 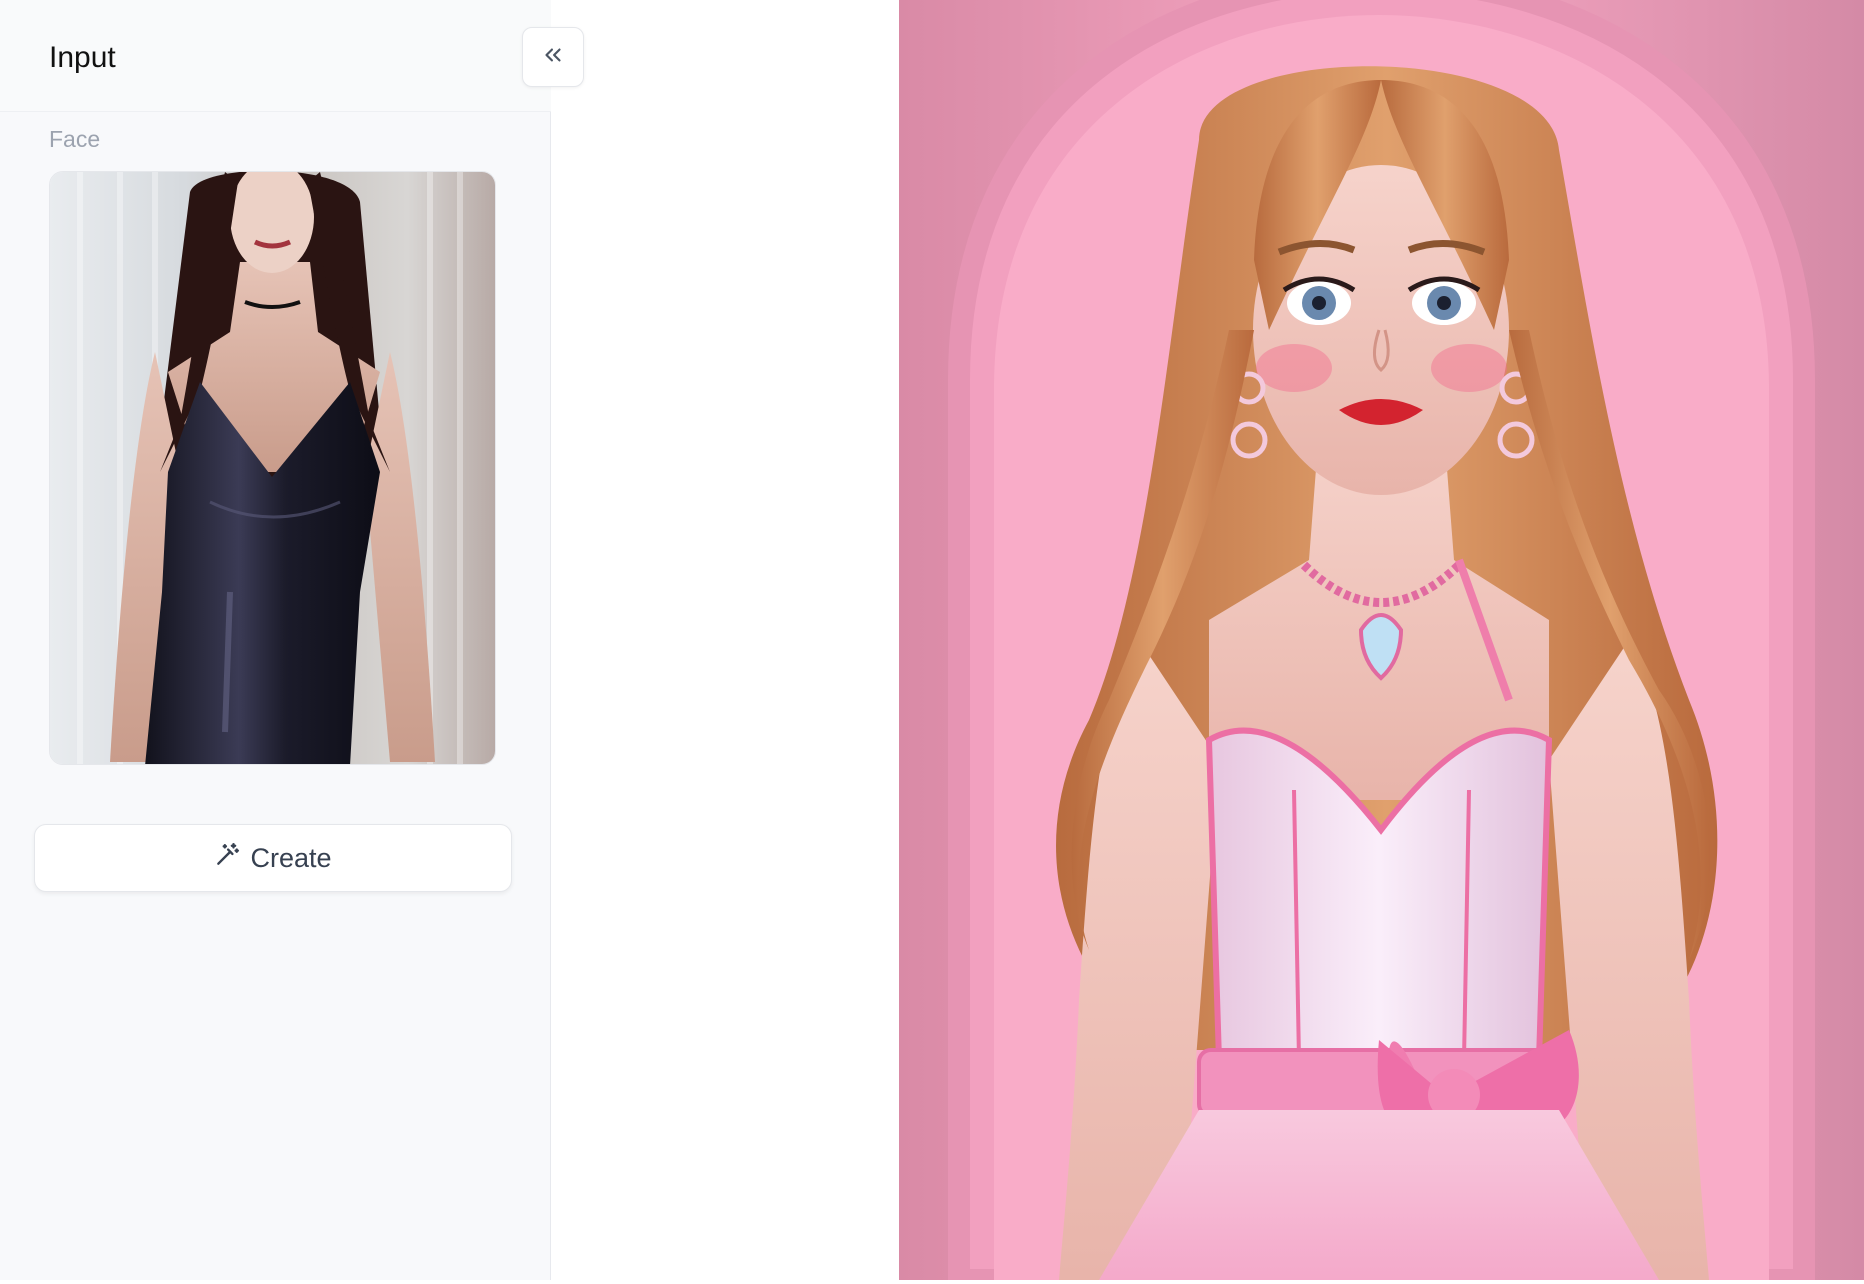 I want to click on collapse-panel-button, so click(x=553, y=57).